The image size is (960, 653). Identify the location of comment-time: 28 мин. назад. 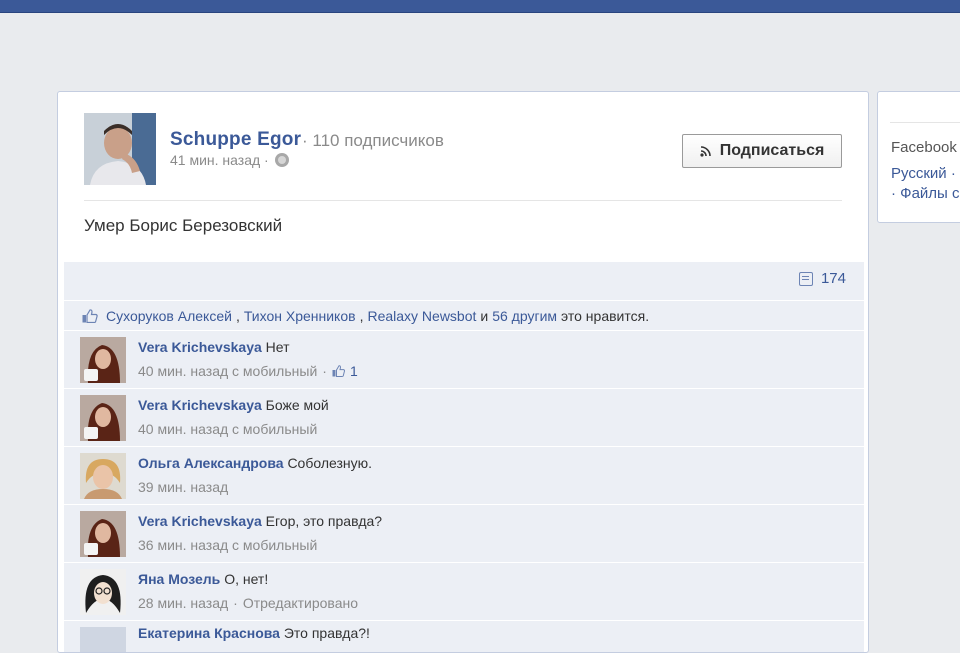
(183, 603).